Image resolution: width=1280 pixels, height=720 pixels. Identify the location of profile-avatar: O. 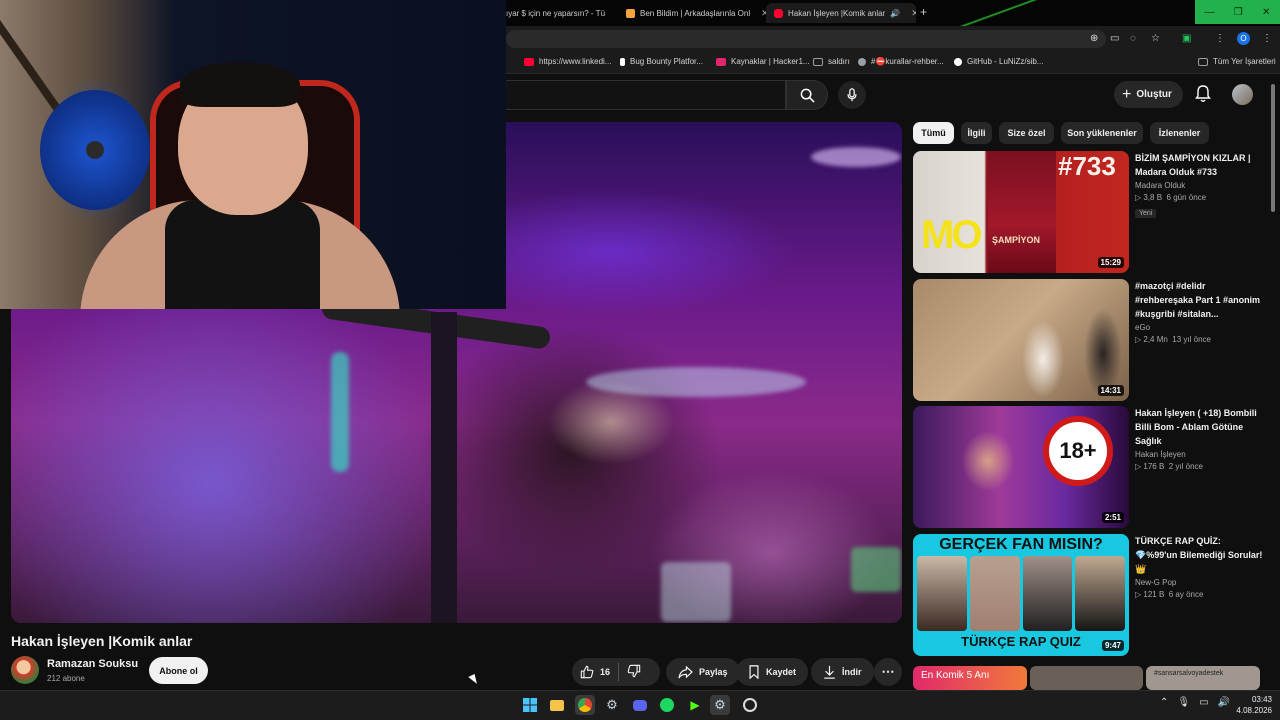
(1243, 38).